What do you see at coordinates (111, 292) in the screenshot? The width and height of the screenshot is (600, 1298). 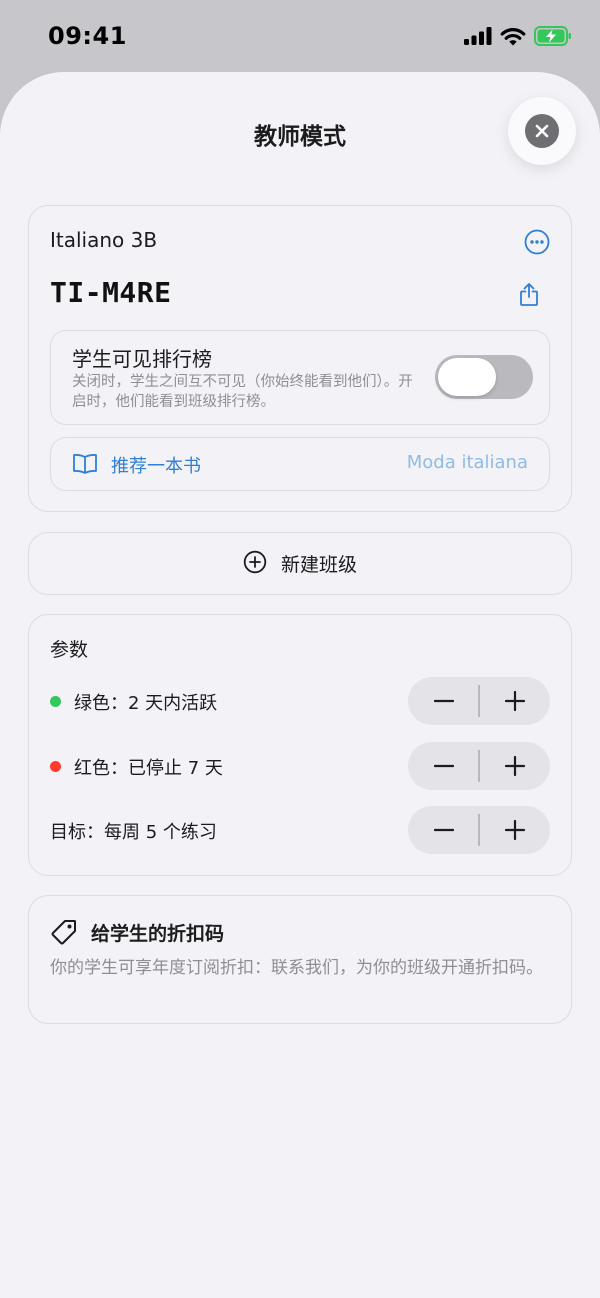 I see `class-code: TI-M4RE` at bounding box center [111, 292].